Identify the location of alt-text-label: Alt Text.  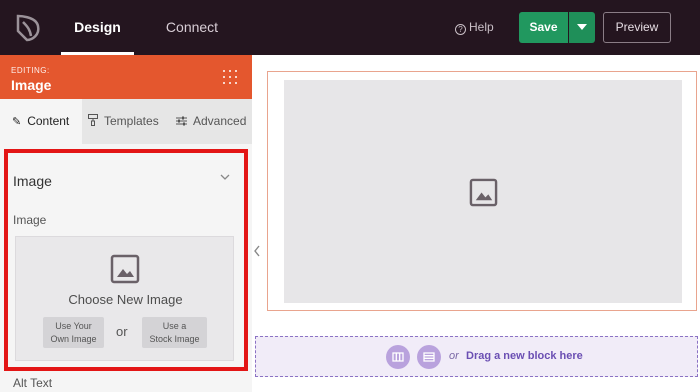
(33, 383).